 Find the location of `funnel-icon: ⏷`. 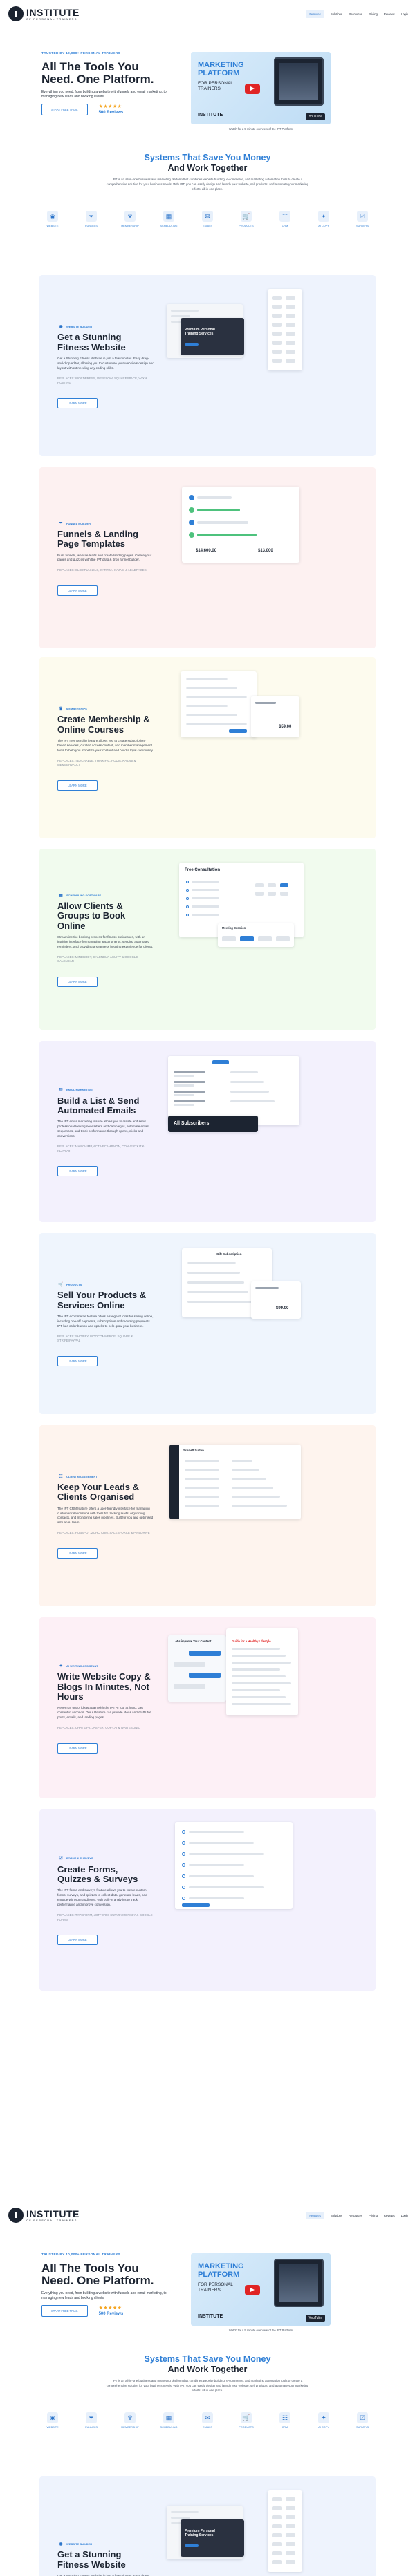

funnel-icon: ⏷ is located at coordinates (91, 2418).